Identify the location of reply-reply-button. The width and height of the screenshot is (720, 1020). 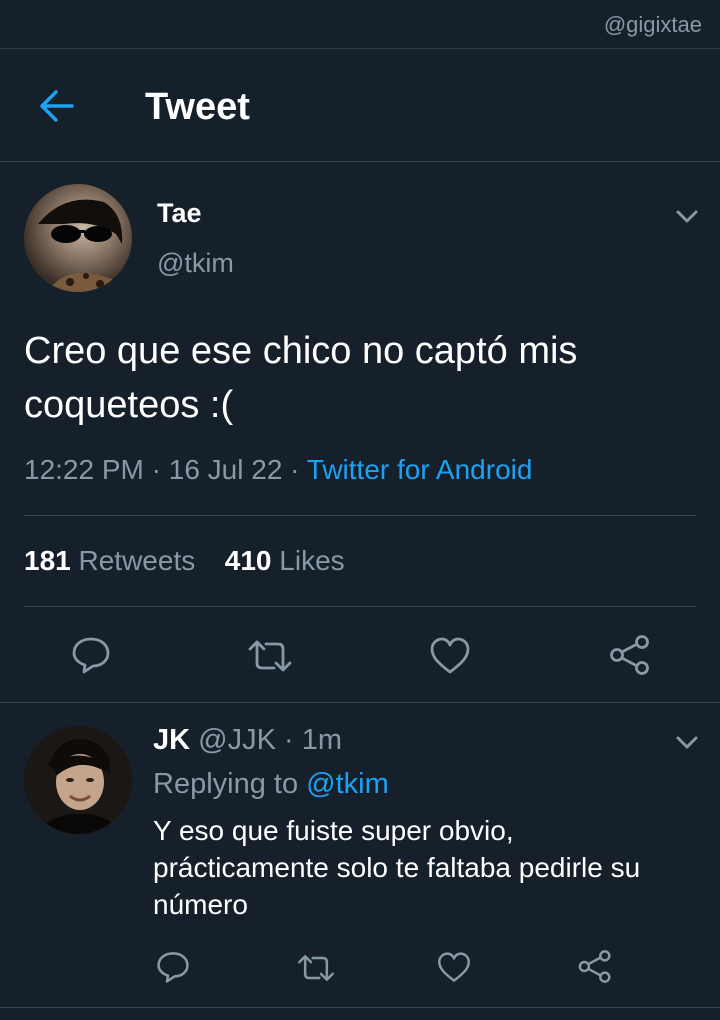
(173, 969).